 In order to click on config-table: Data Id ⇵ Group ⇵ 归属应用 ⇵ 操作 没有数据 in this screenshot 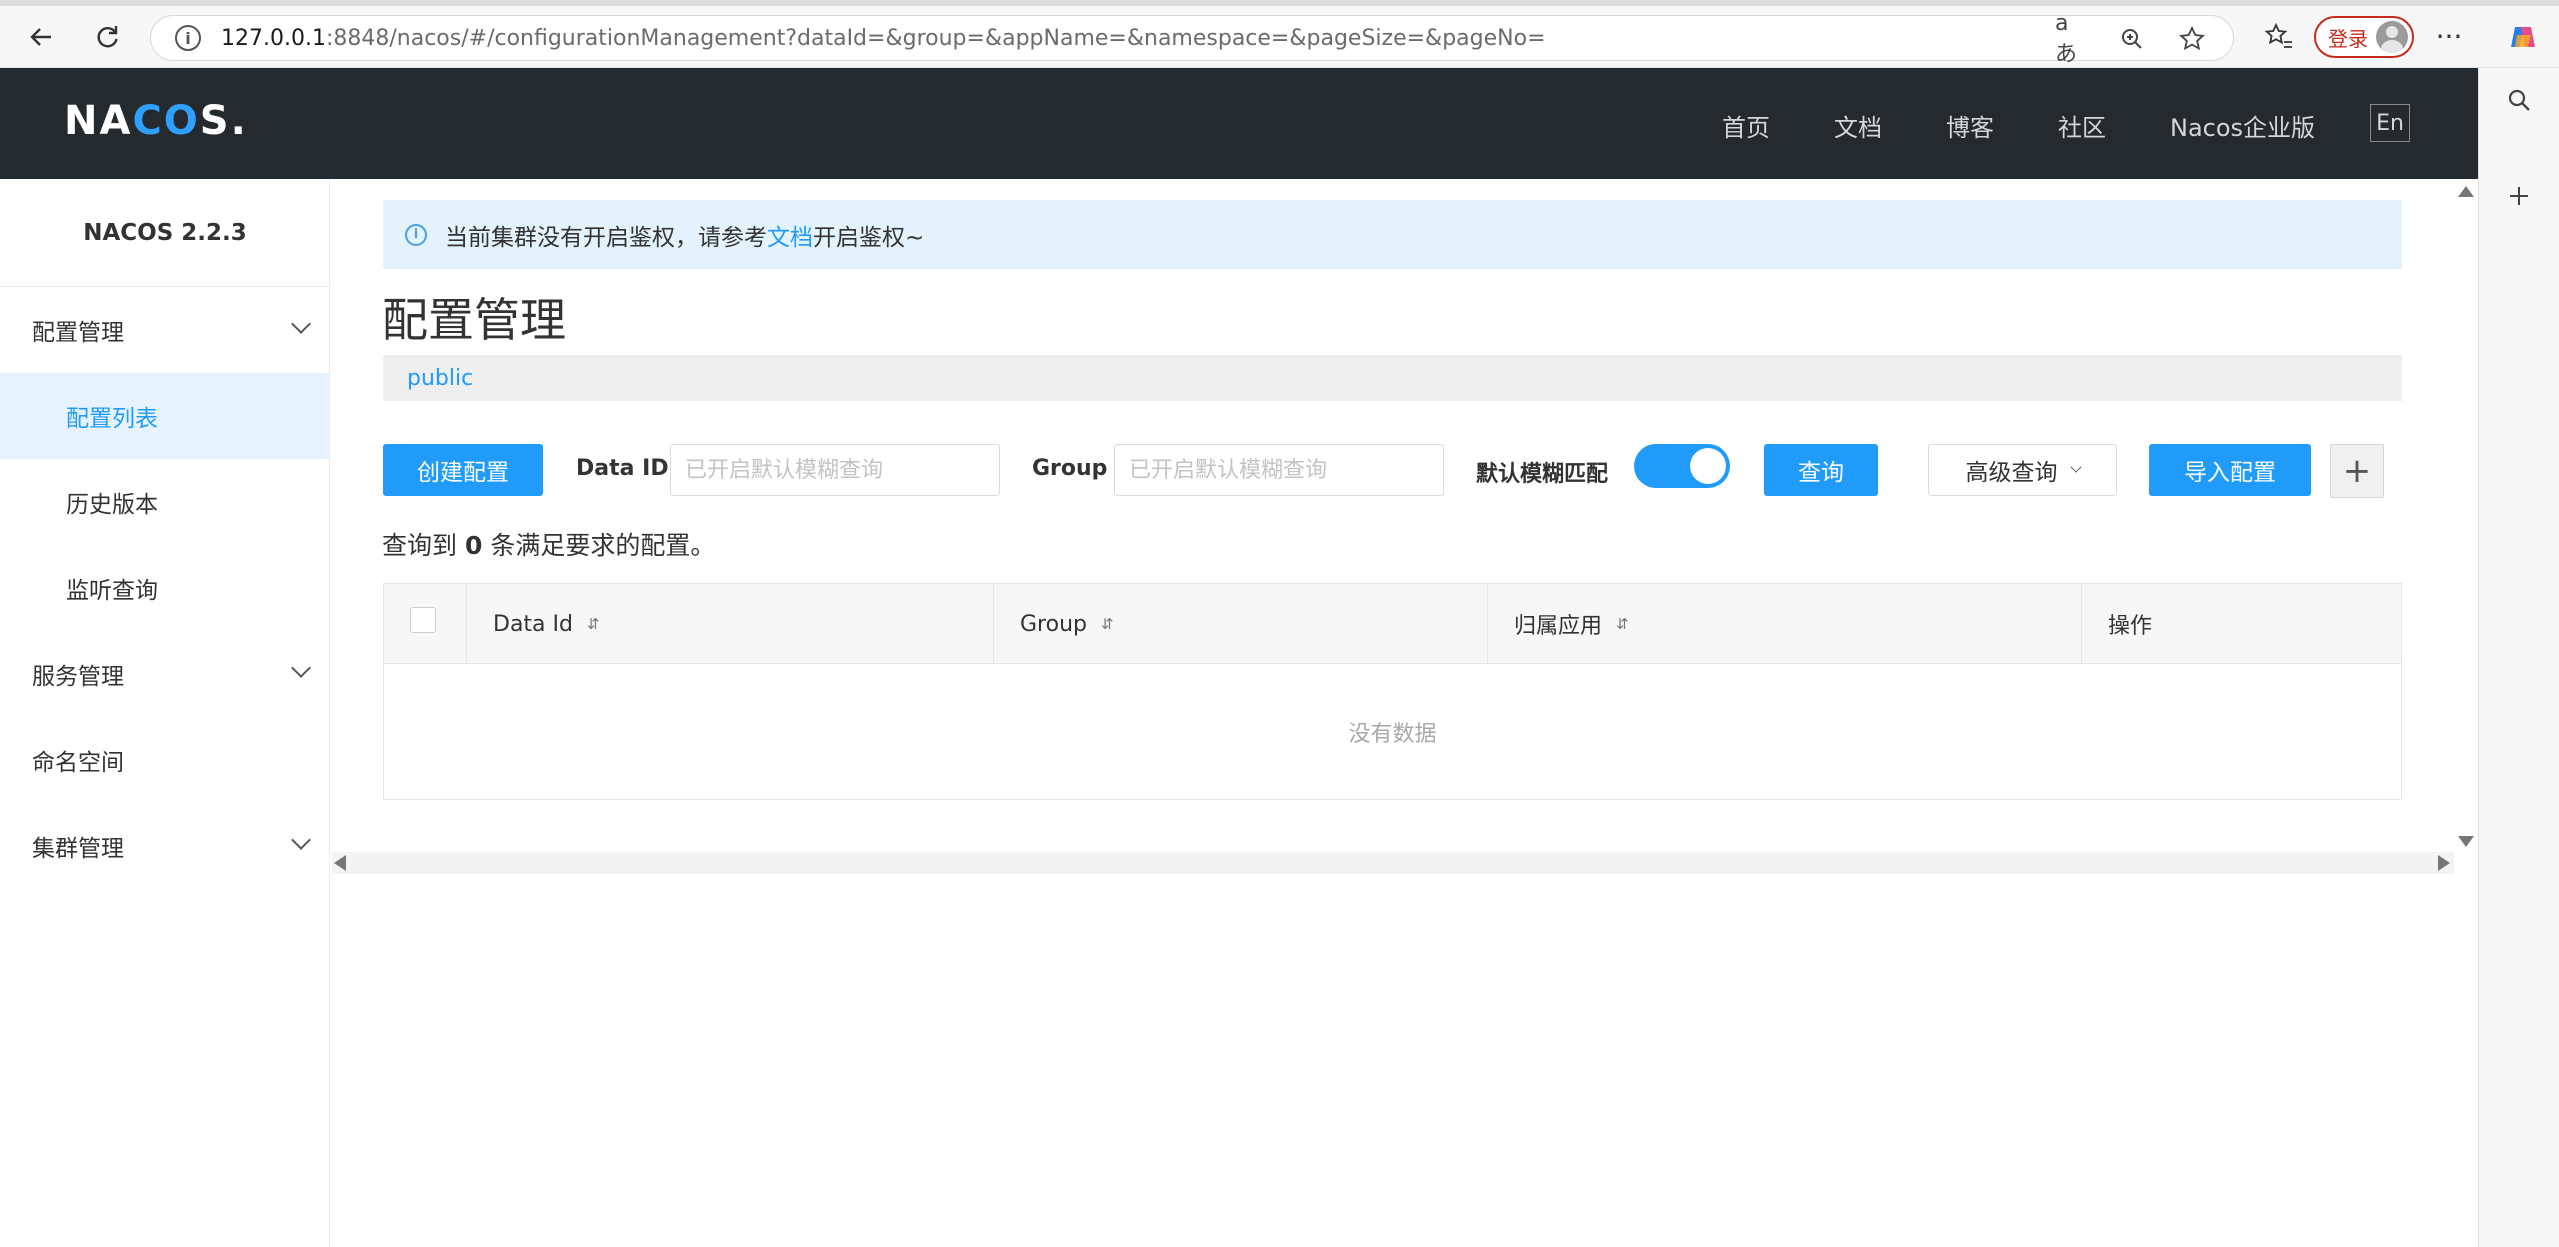, I will do `click(1392, 691)`.